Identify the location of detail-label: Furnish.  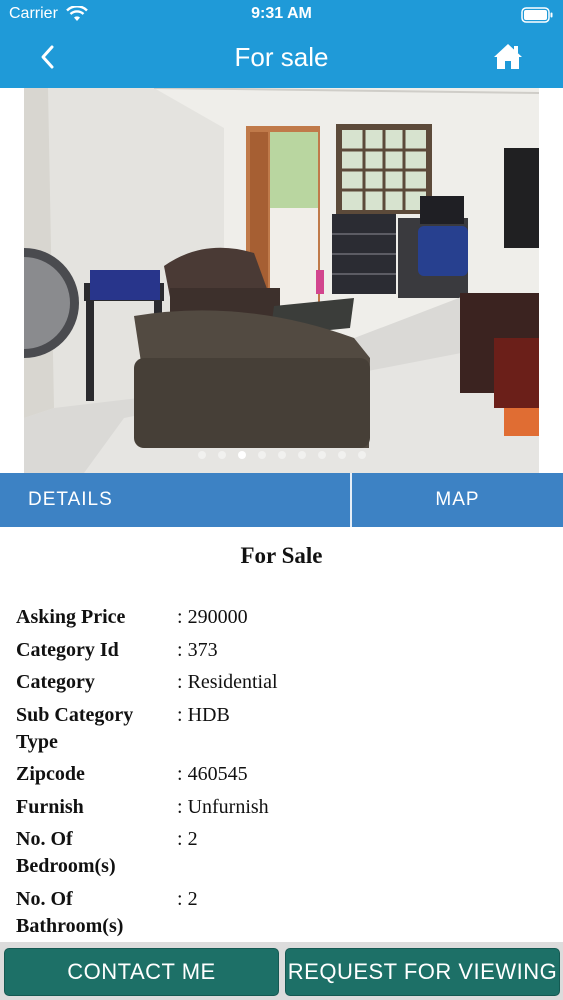
(50, 806).